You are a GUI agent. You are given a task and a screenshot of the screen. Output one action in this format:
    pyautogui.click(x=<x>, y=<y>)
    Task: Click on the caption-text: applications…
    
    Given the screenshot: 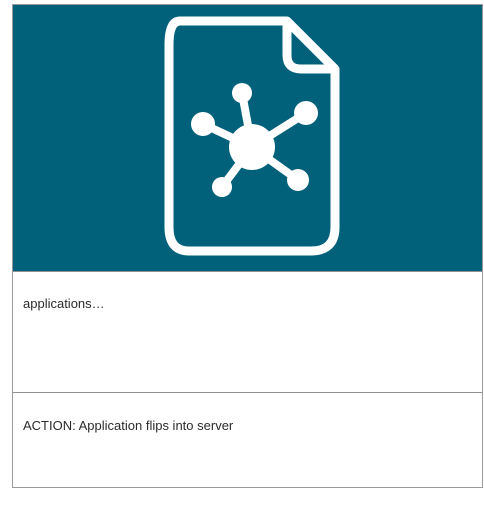 What is the action you would take?
    pyautogui.click(x=64, y=303)
    